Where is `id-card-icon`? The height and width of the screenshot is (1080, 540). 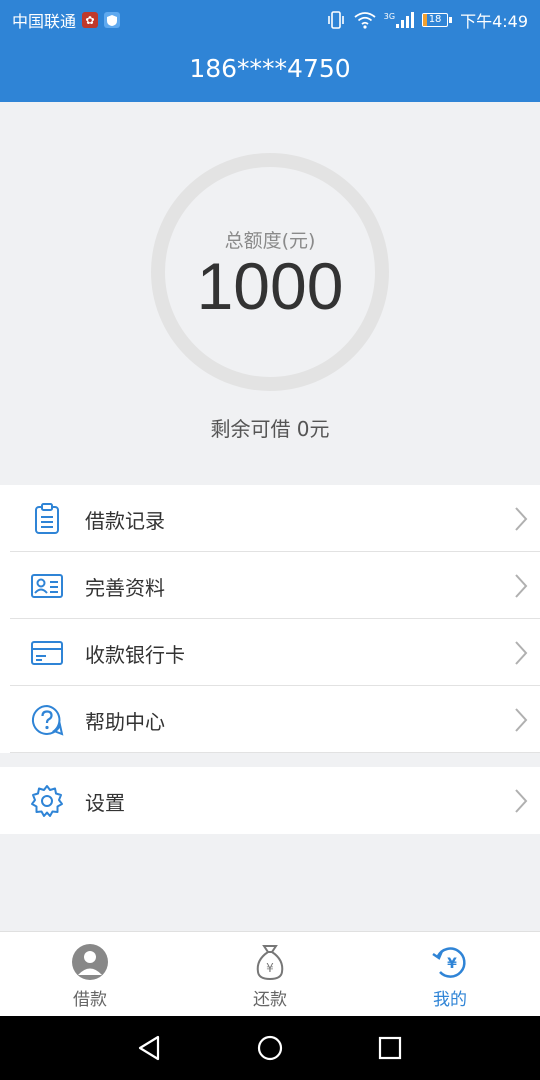 id-card-icon is located at coordinates (47, 586).